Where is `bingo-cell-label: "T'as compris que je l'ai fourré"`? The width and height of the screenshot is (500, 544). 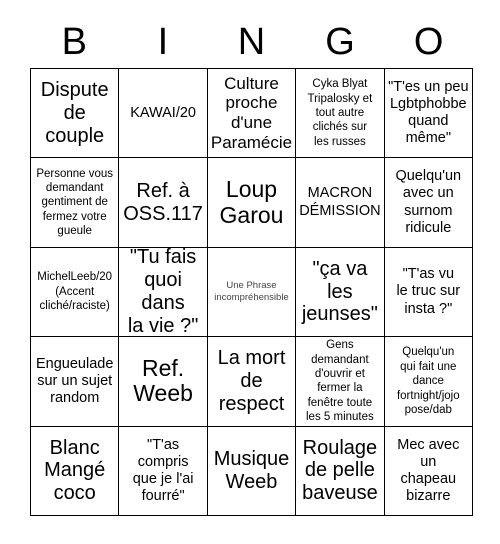
bingo-cell-label: "T'as compris que je l'ai fourré" is located at coordinates (163, 470).